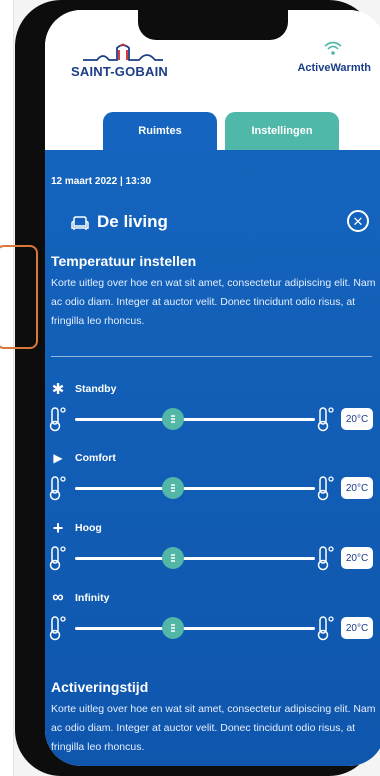 This screenshot has width=380, height=776. I want to click on close-button: ✕, so click(358, 221).